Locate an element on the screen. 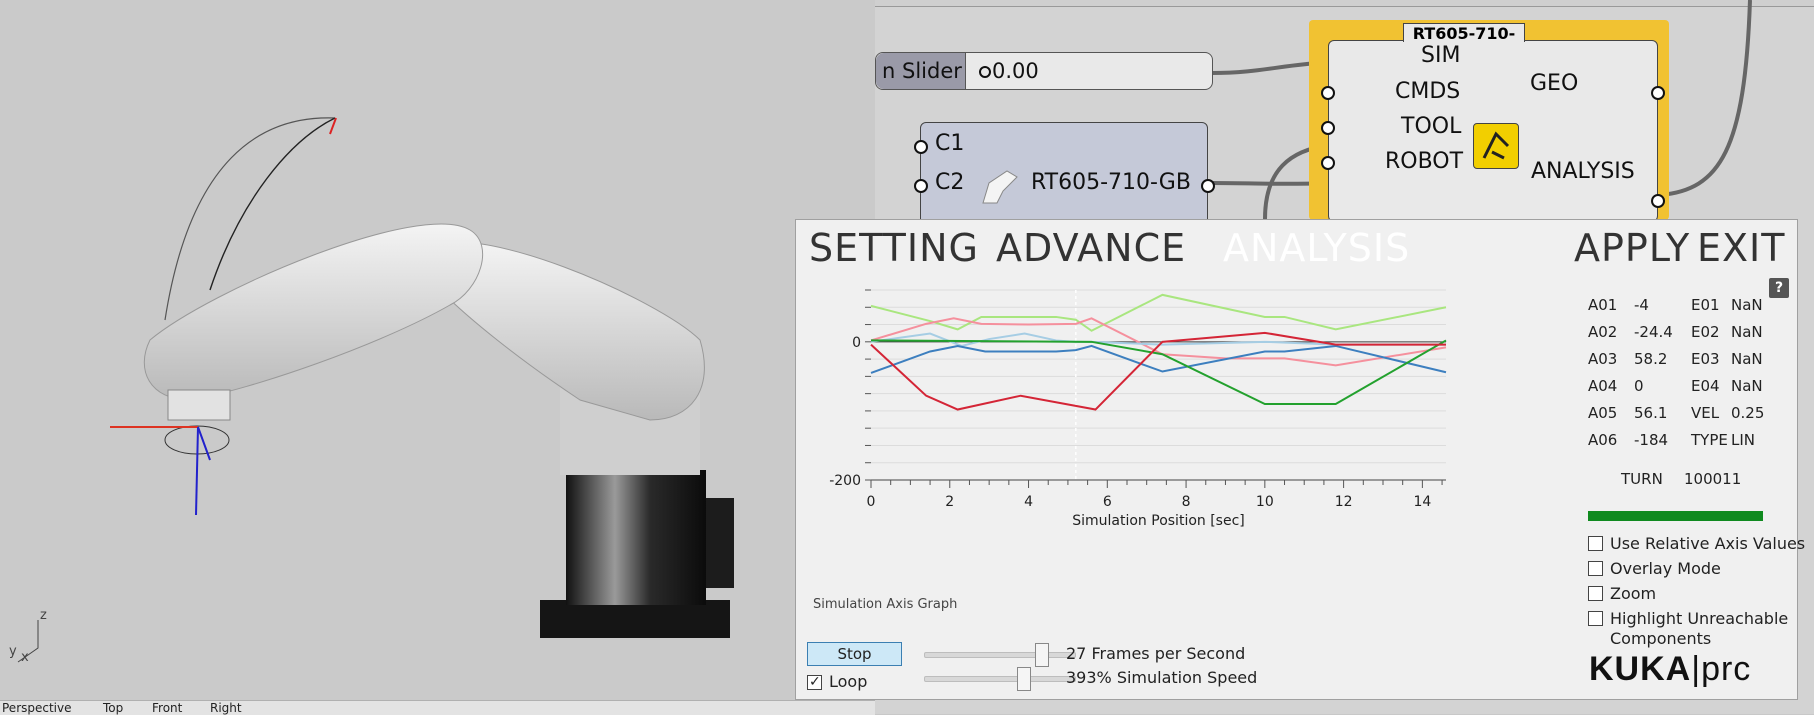 This screenshot has height=715, width=1814. axis-e: VEL is located at coordinates (1705, 413).